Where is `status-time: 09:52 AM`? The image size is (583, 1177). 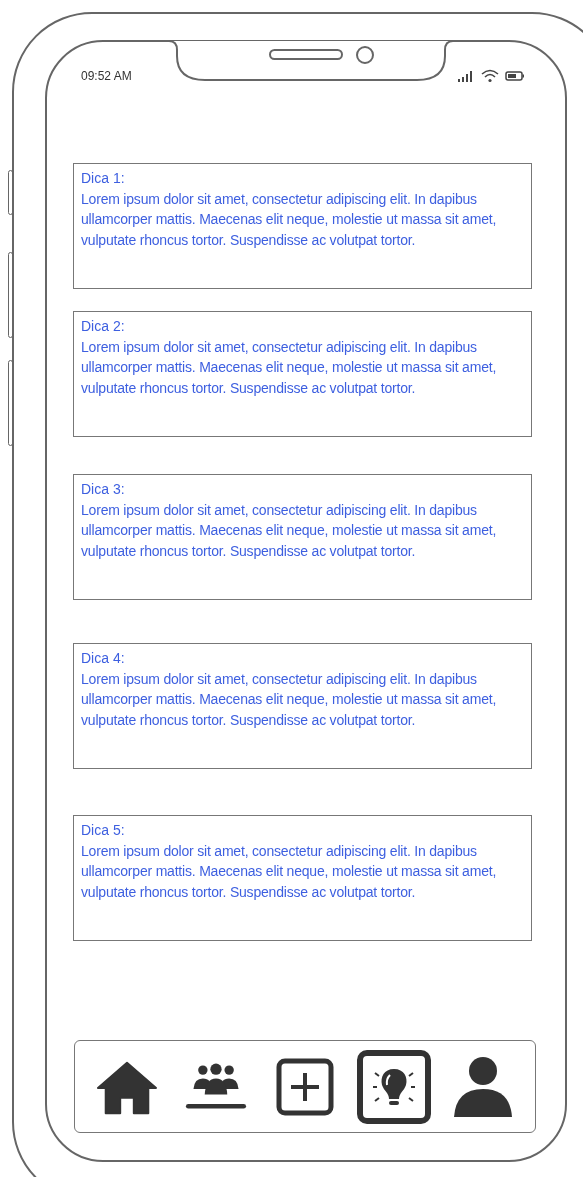 status-time: 09:52 AM is located at coordinates (106, 76).